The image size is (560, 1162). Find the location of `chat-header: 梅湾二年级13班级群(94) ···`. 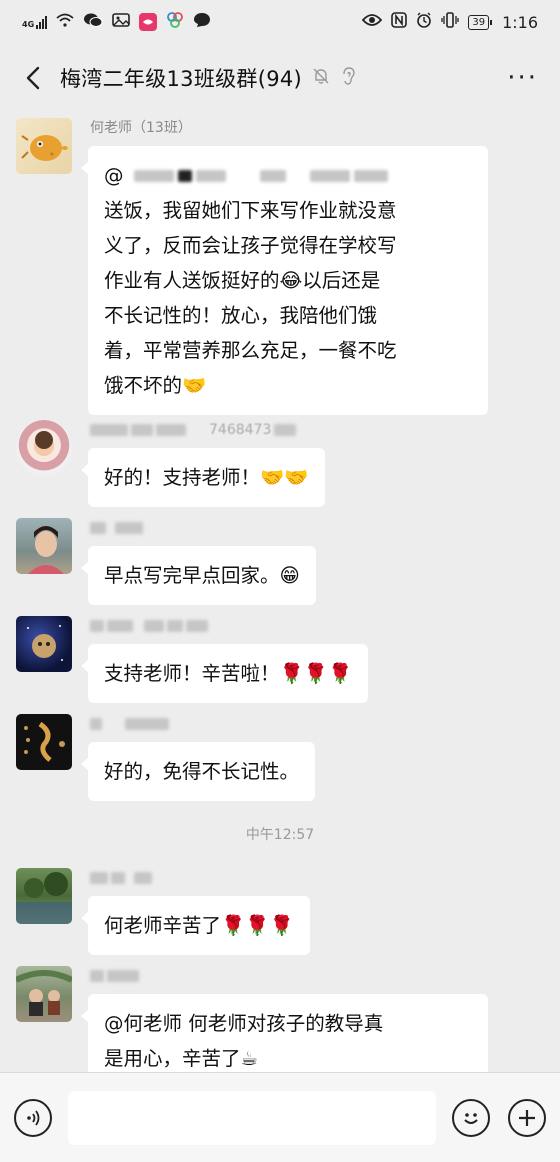

chat-header: 梅湾二年级13班级群(94) ··· is located at coordinates (280, 78).